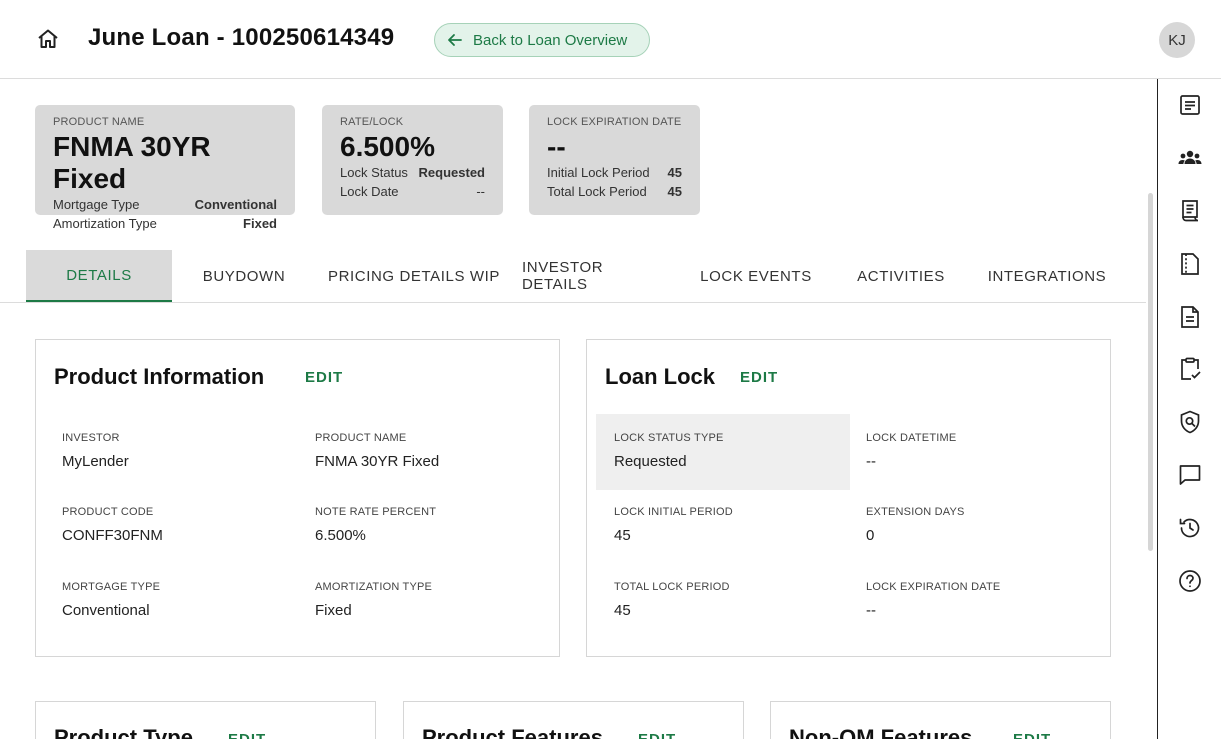 The height and width of the screenshot is (739, 1221). I want to click on checklist-icon, so click(1190, 105).